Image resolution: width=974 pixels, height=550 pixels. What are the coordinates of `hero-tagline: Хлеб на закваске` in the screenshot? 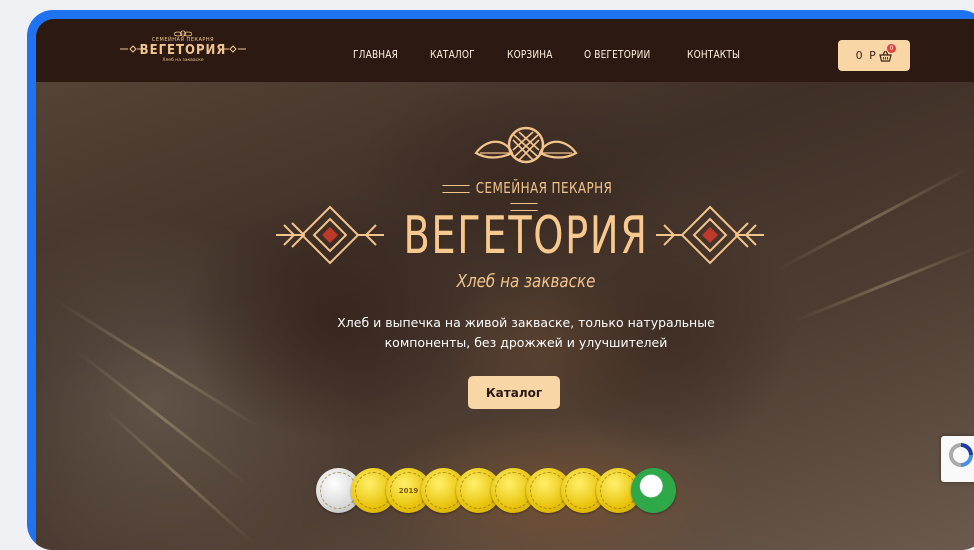 It's located at (526, 281).